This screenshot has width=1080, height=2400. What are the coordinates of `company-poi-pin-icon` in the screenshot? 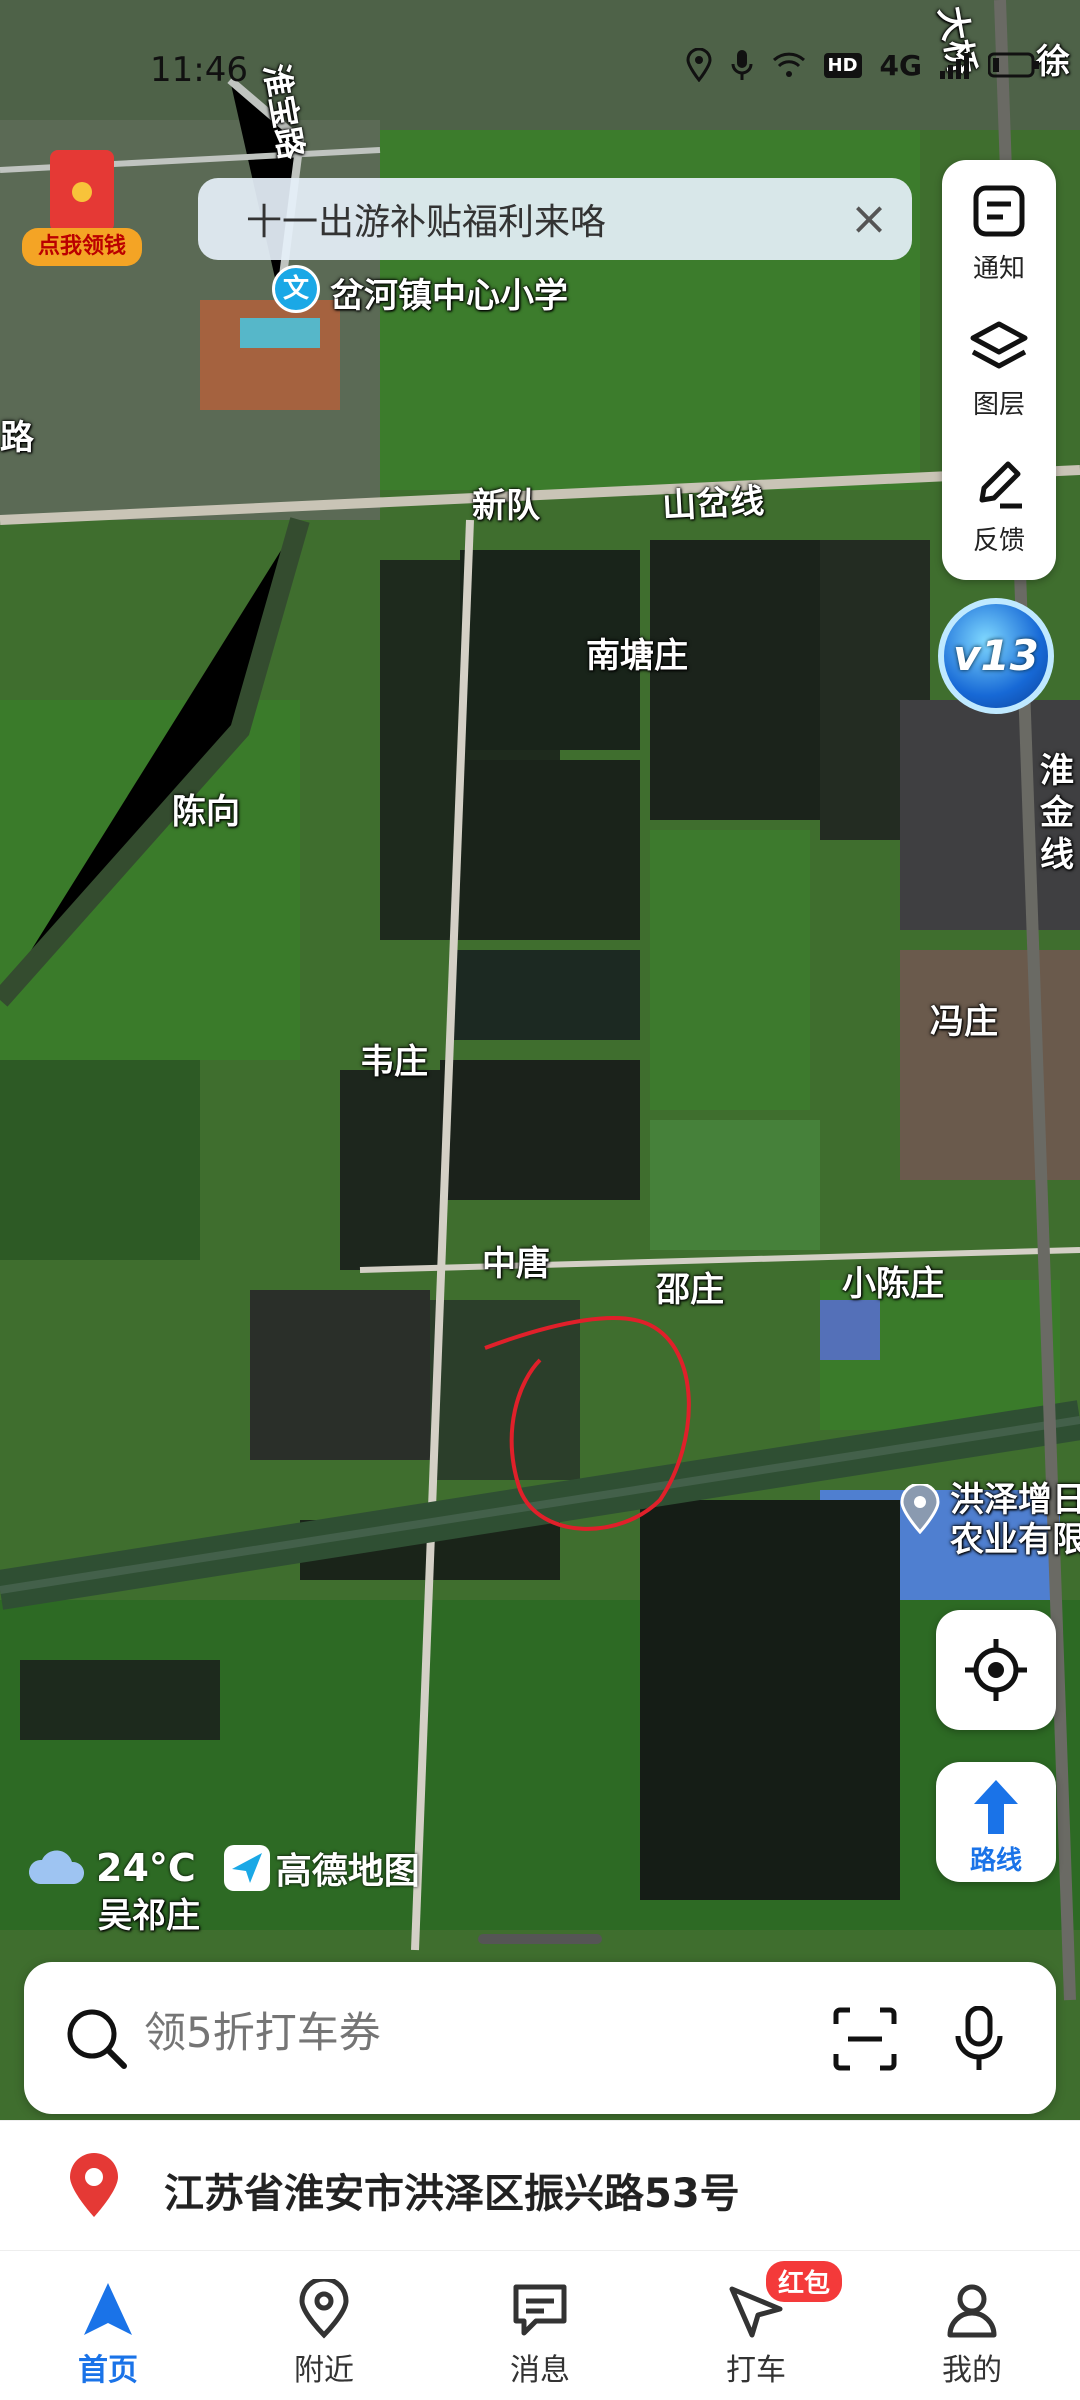 It's located at (920, 1508).